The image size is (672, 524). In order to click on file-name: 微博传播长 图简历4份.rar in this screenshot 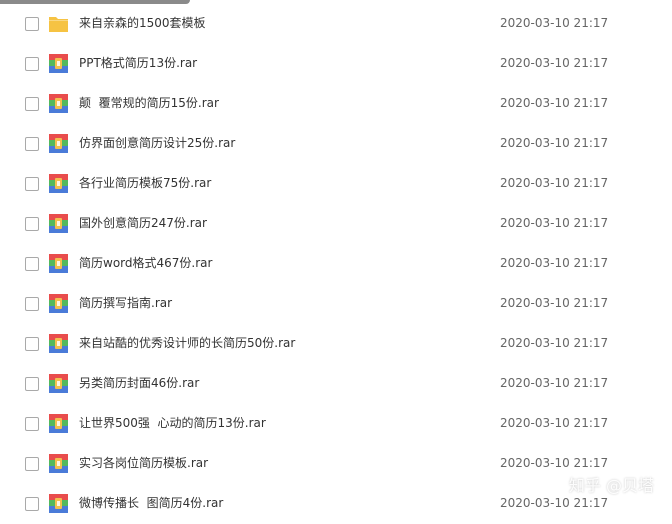, I will do `click(151, 503)`.